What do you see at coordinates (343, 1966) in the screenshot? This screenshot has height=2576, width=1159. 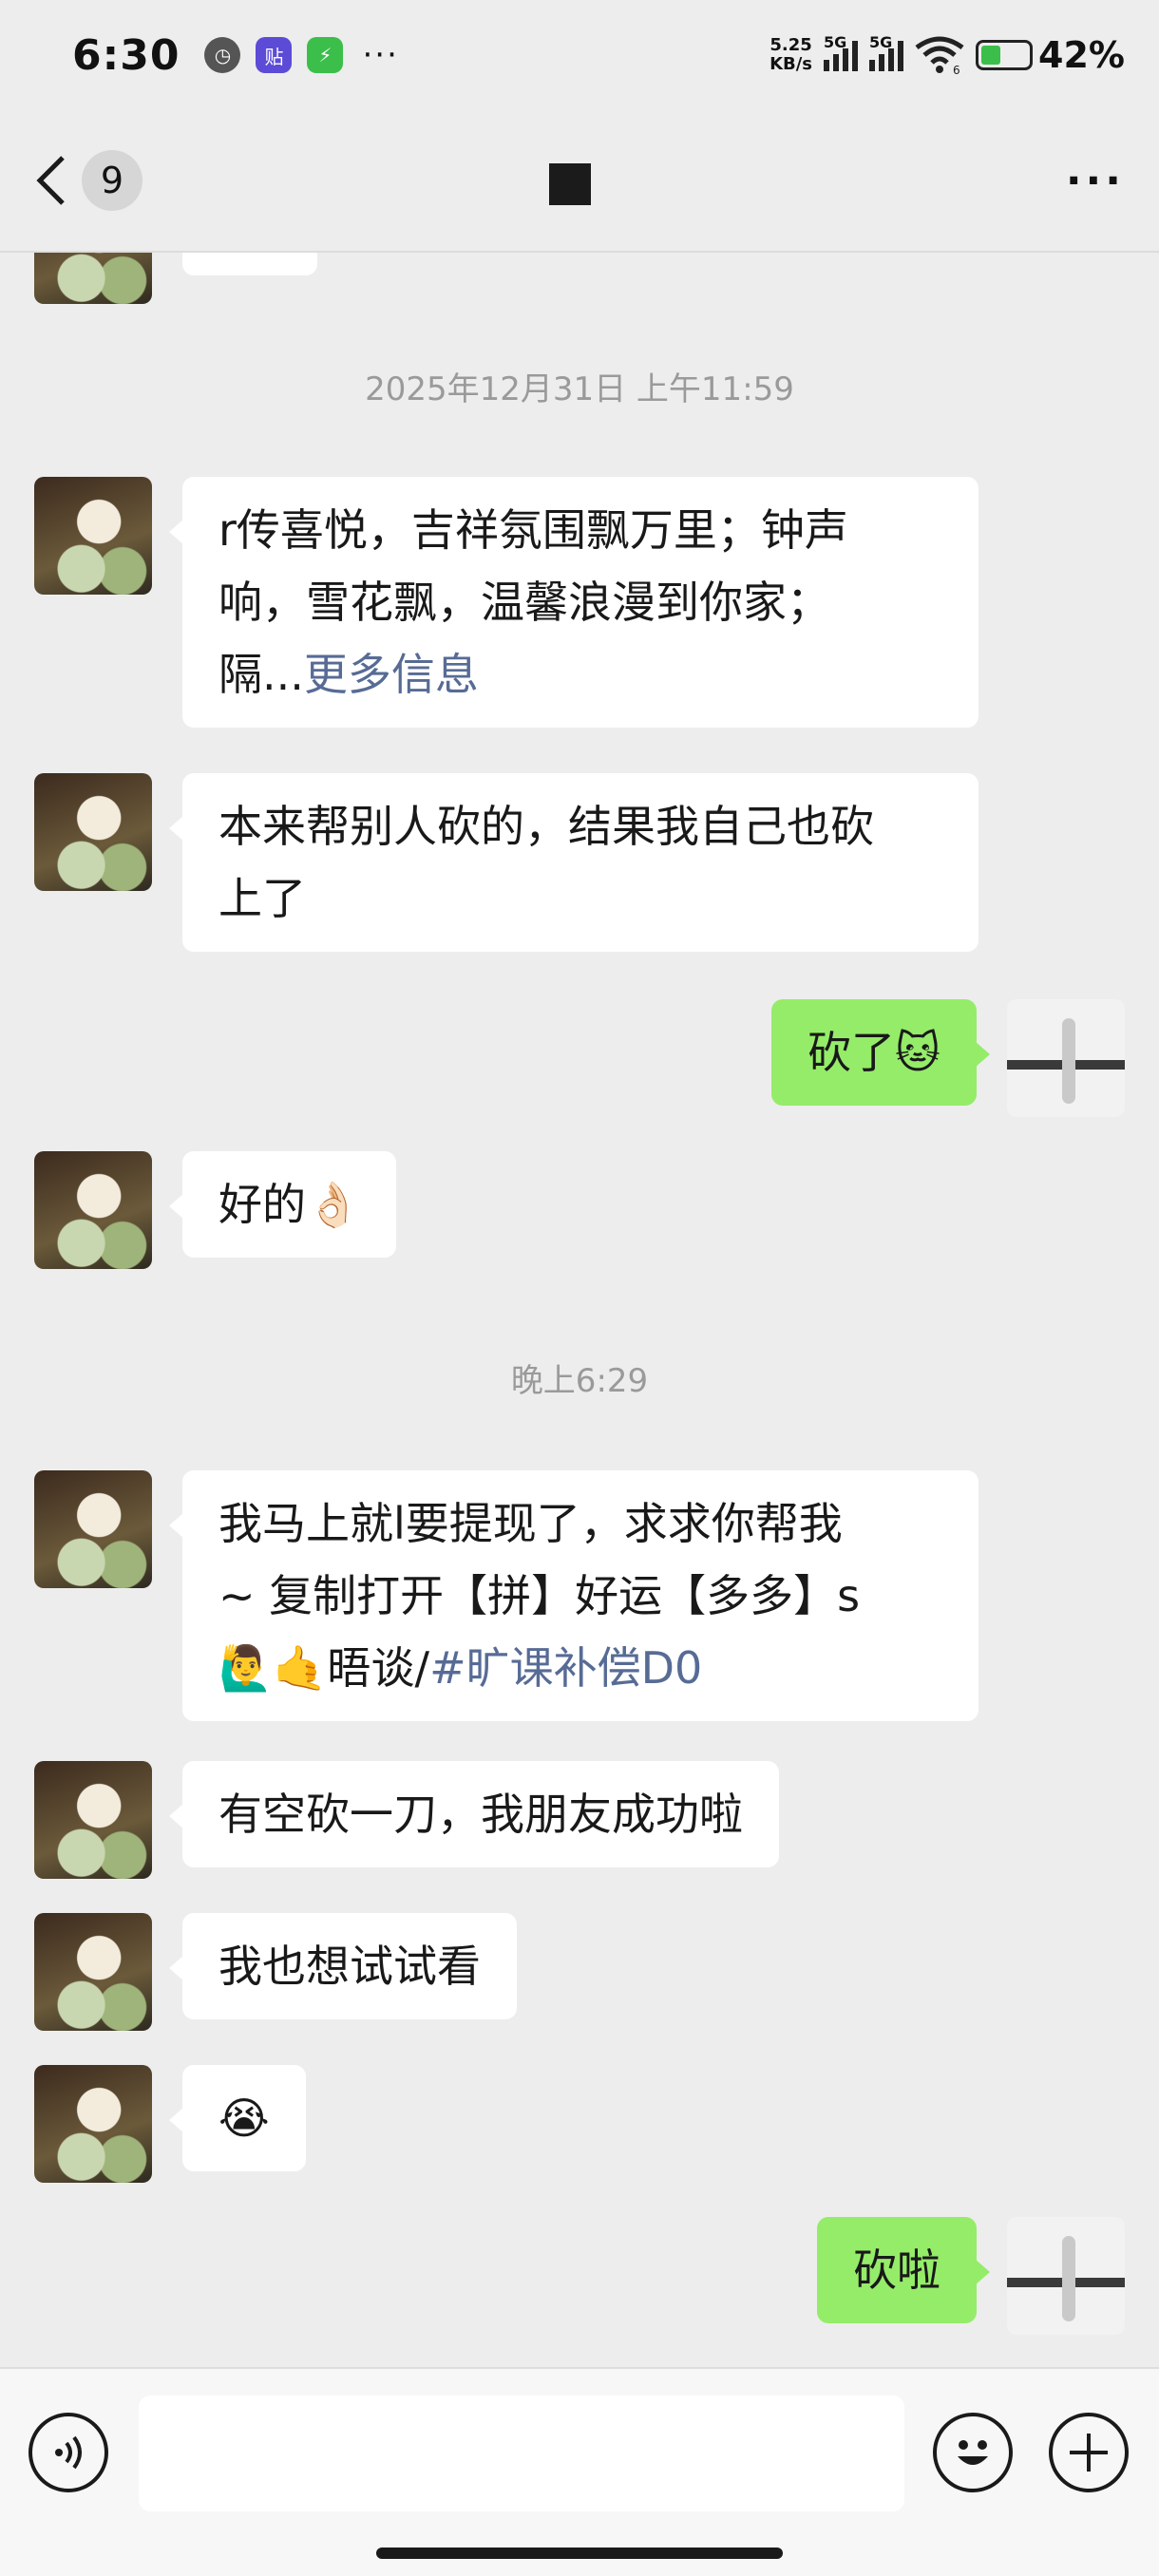 I see `message-bubble: 我也想试试看` at bounding box center [343, 1966].